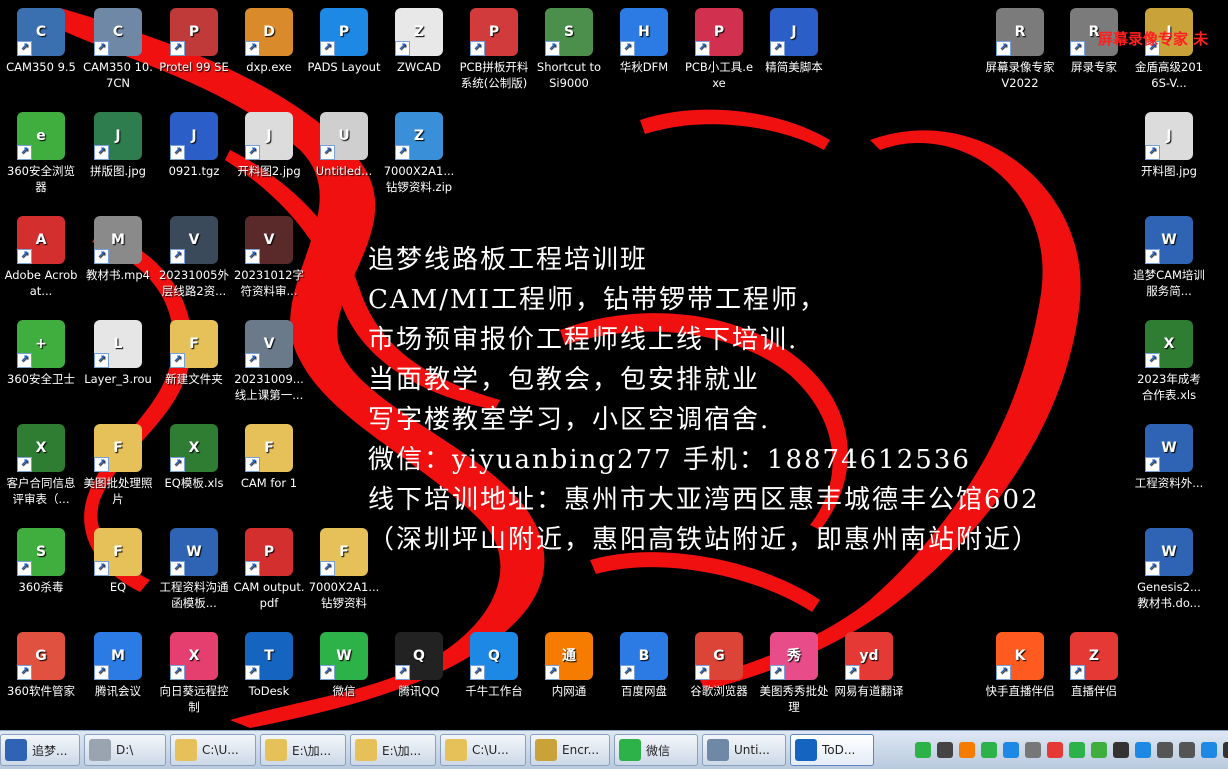 Image resolution: width=1228 pixels, height=769 pixels. I want to click on desktop-icon: P ↗ PCB拼板开料系统(公制版), so click(494, 49).